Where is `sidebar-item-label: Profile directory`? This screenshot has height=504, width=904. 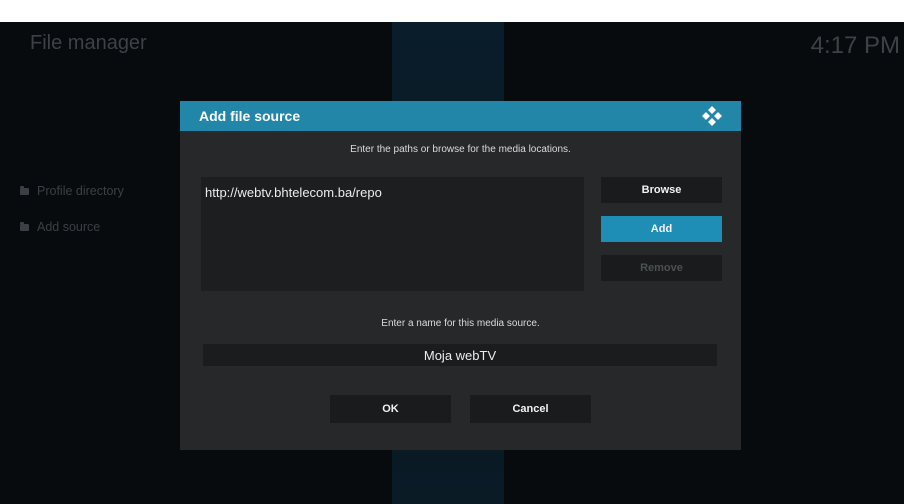
sidebar-item-label: Profile directory is located at coordinates (80, 191).